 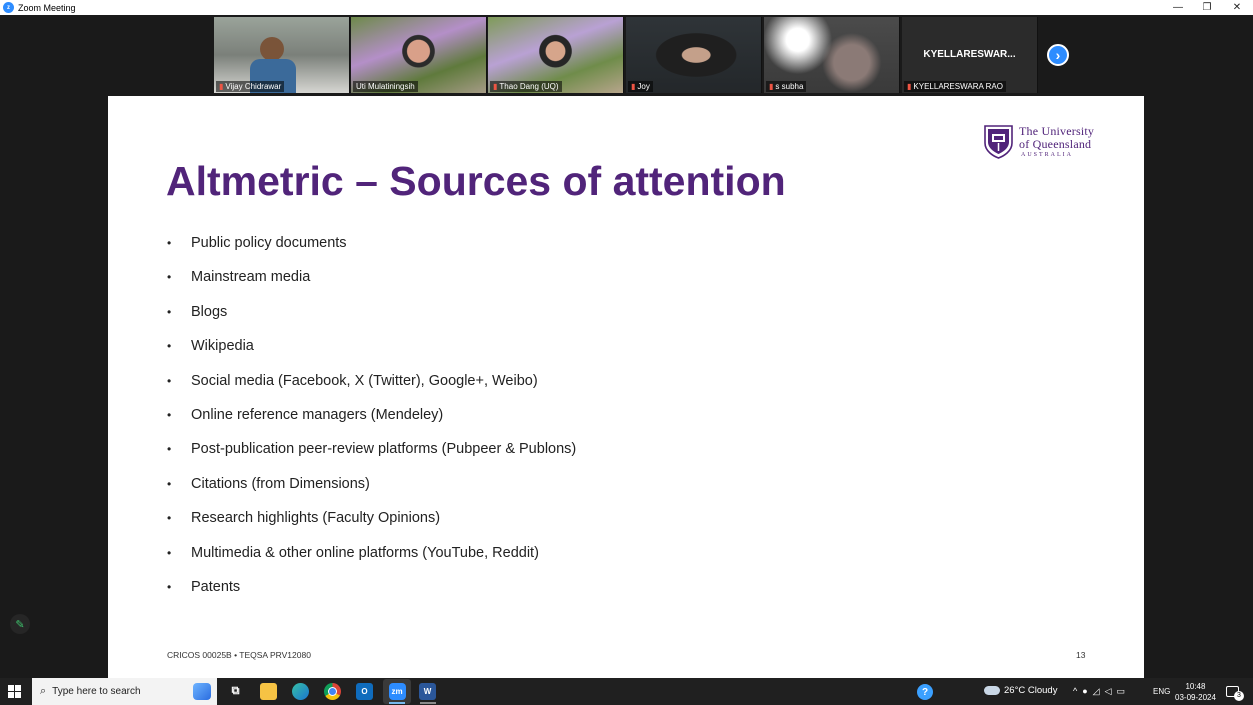 What do you see at coordinates (272, 49) in the screenshot?
I see `participant-head` at bounding box center [272, 49].